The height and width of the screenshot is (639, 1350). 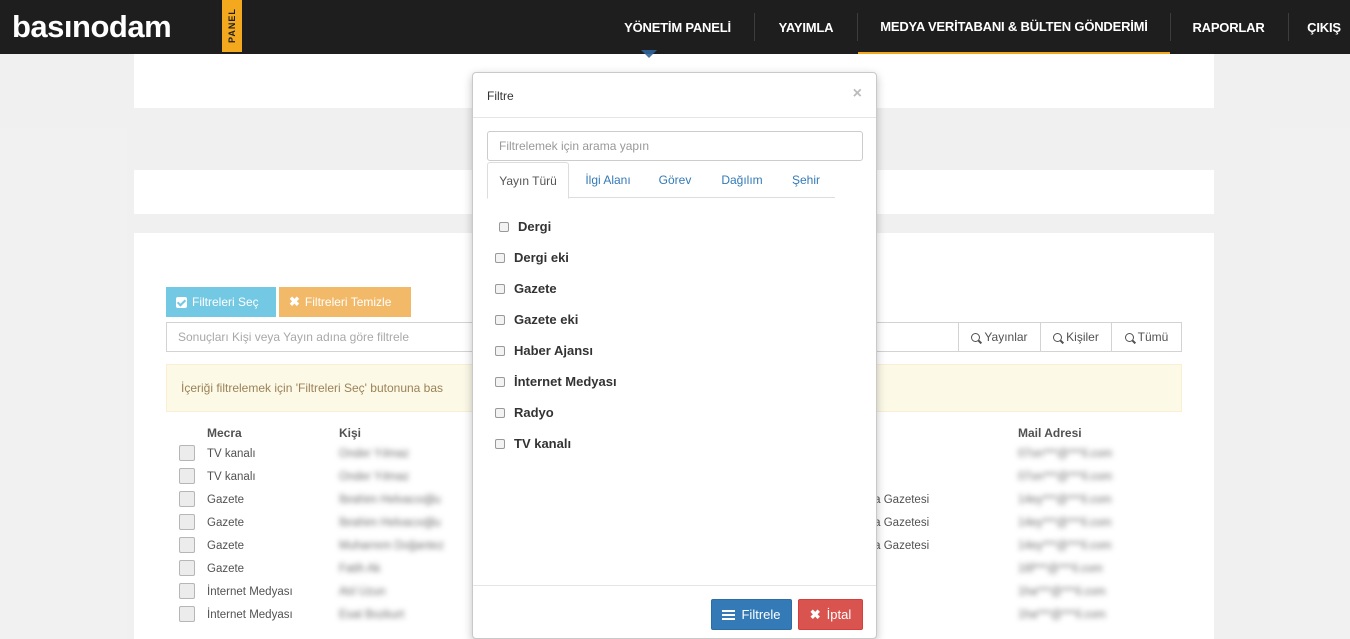 What do you see at coordinates (565, 381) in the screenshot?
I see `option-label: İnternet Medyası` at bounding box center [565, 381].